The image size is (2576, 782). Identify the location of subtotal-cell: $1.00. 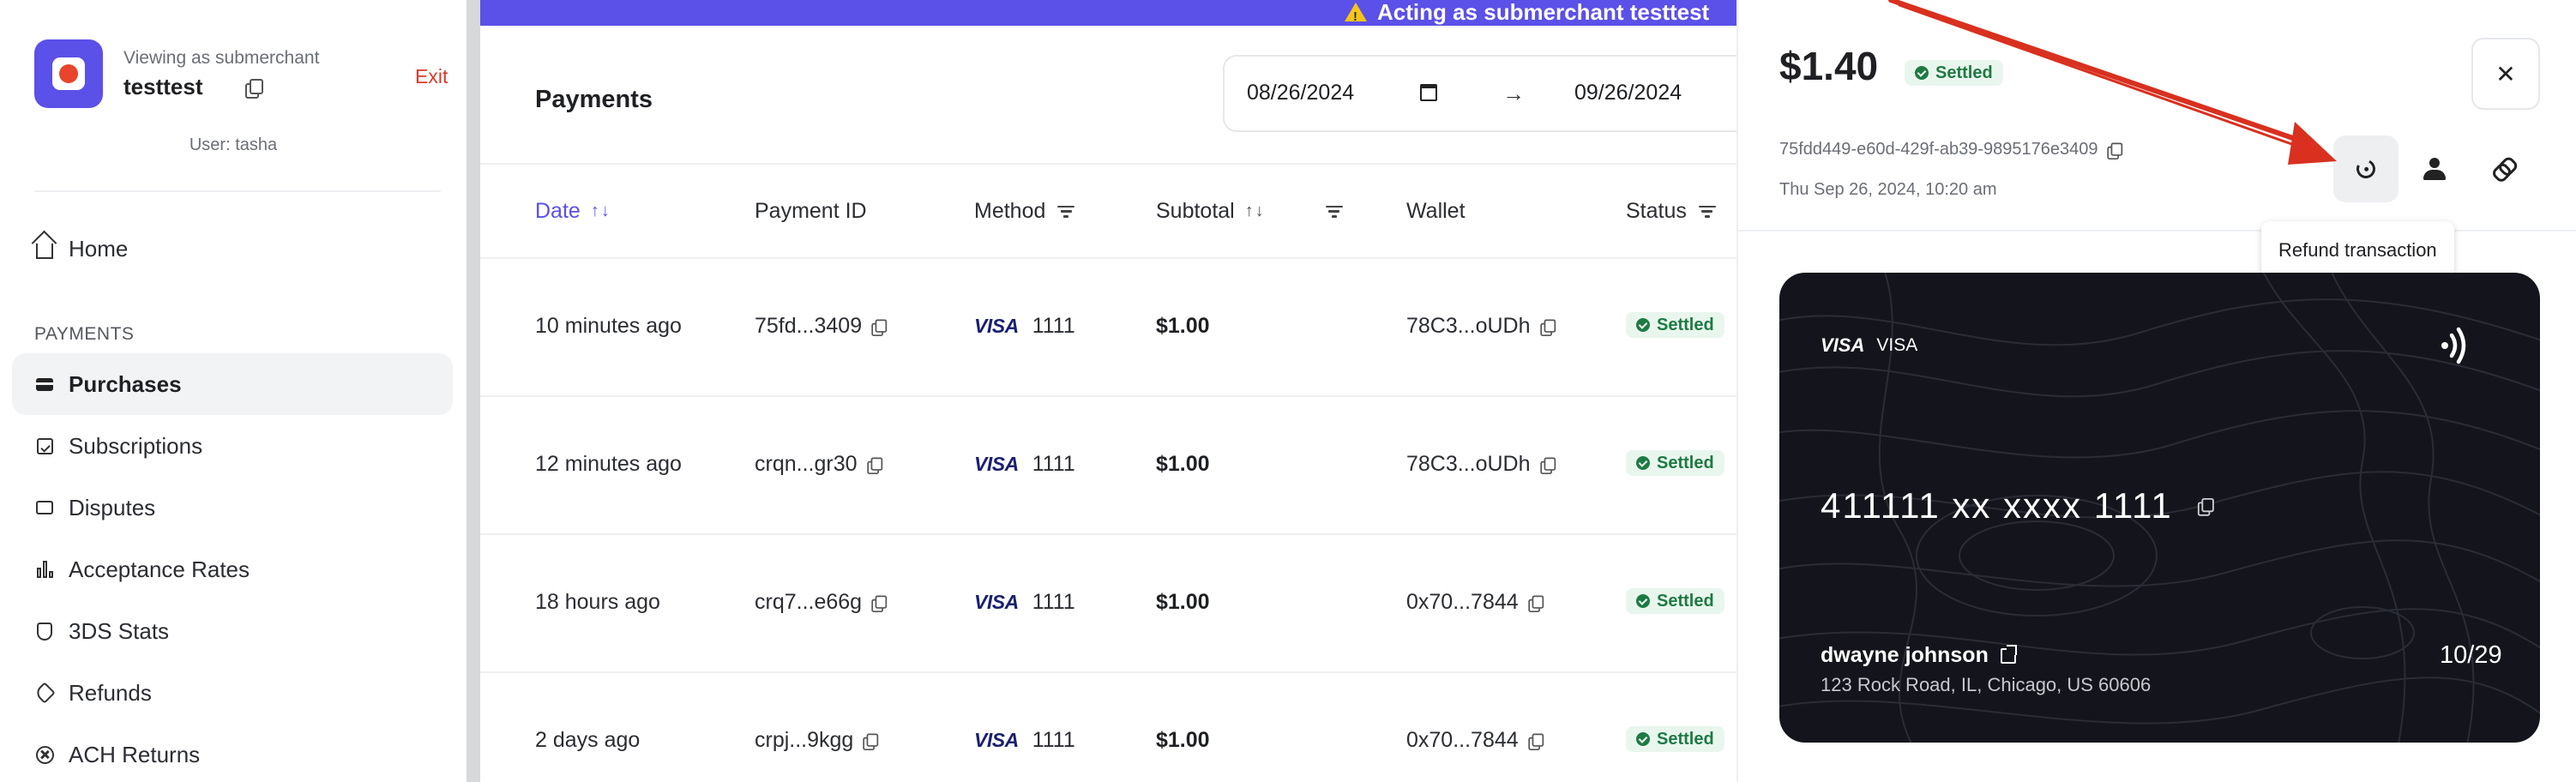
(1183, 464).